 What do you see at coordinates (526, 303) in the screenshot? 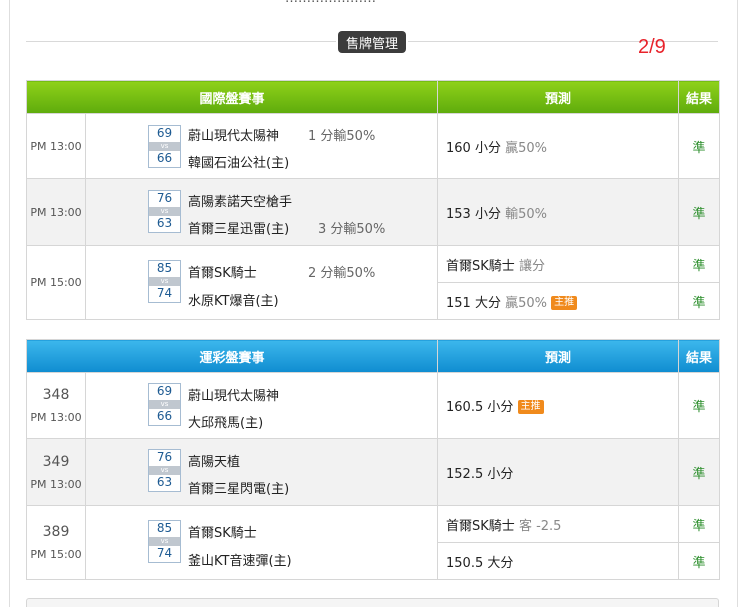
I see `prediction-sub: 贏50%` at bounding box center [526, 303].